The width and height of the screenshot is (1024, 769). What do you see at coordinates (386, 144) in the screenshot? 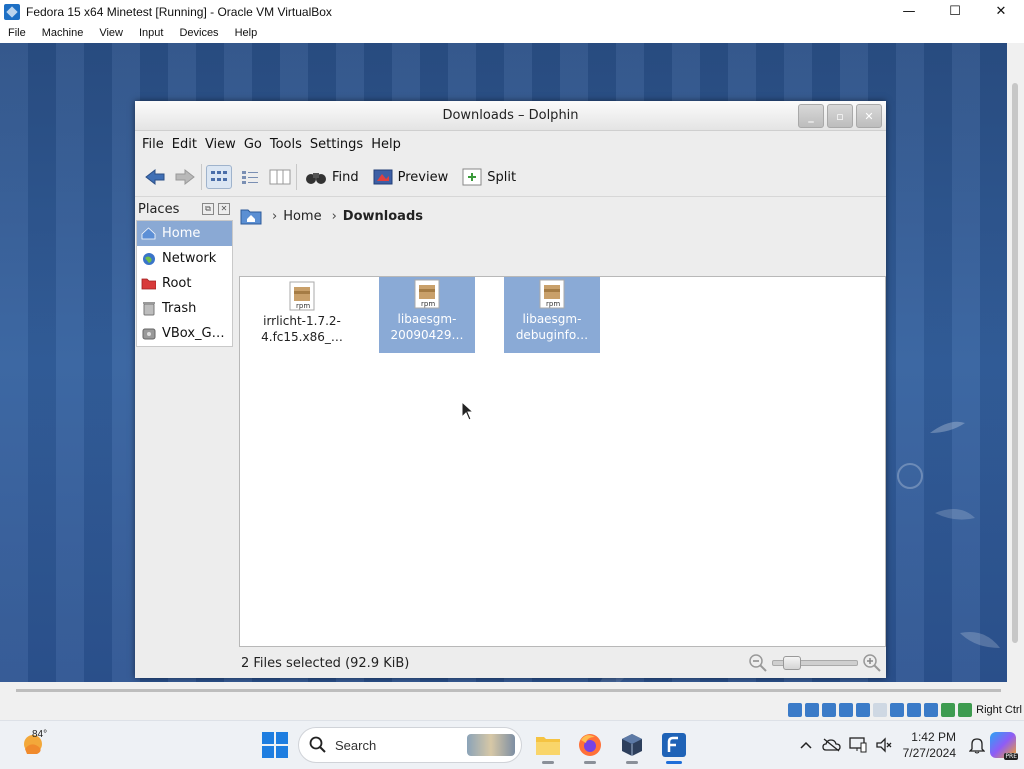
I see `dolphin-menu-help: Help` at bounding box center [386, 144].